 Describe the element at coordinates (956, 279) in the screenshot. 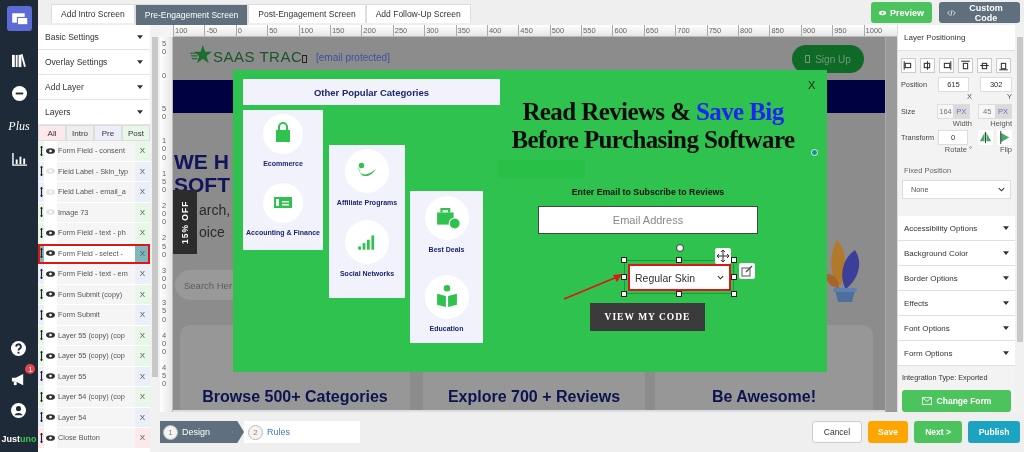

I see `options-section: Border Options` at that location.